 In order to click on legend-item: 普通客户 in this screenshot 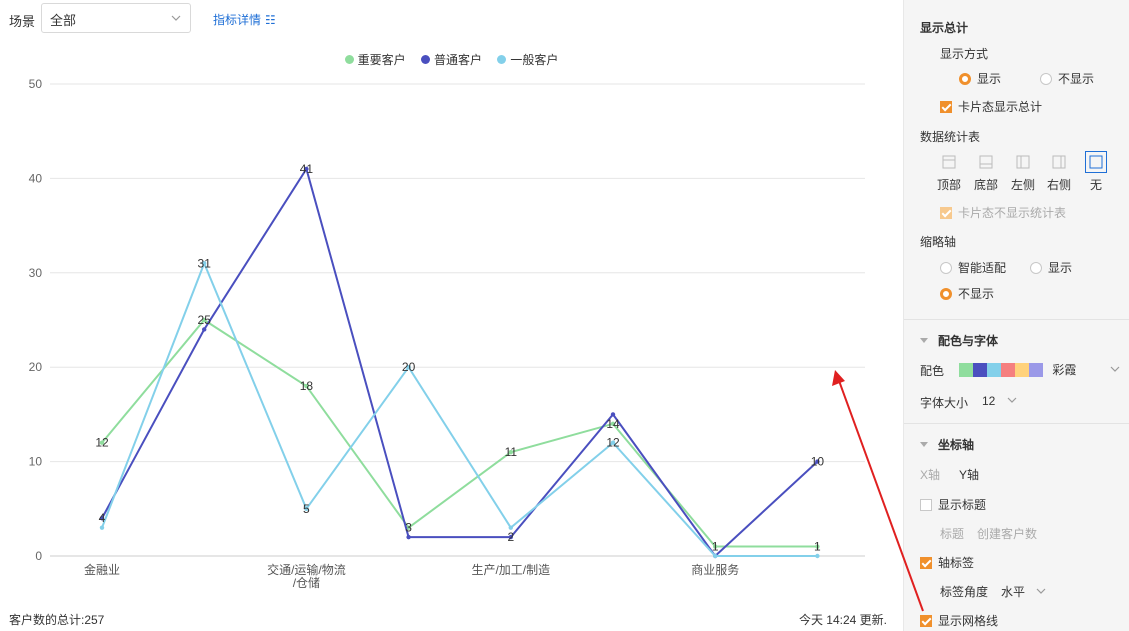, I will do `click(451, 59)`.